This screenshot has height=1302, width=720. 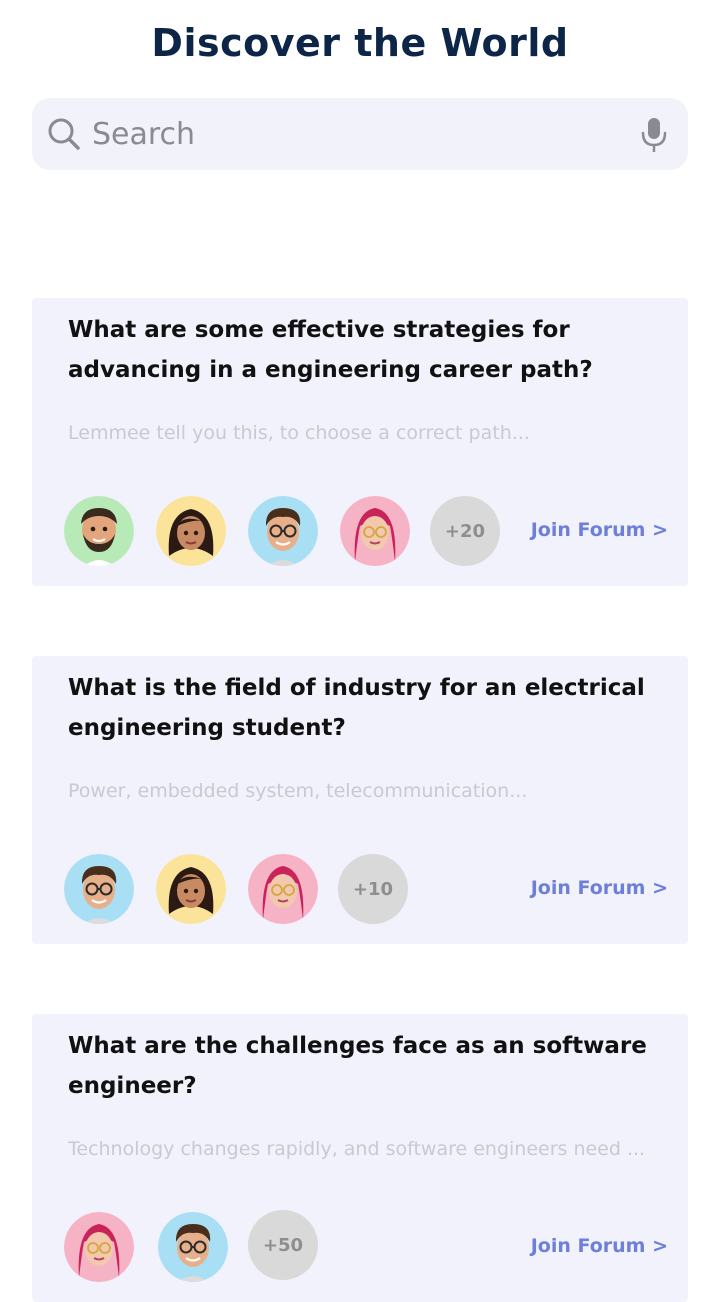 I want to click on search-icon, so click(x=64, y=134).